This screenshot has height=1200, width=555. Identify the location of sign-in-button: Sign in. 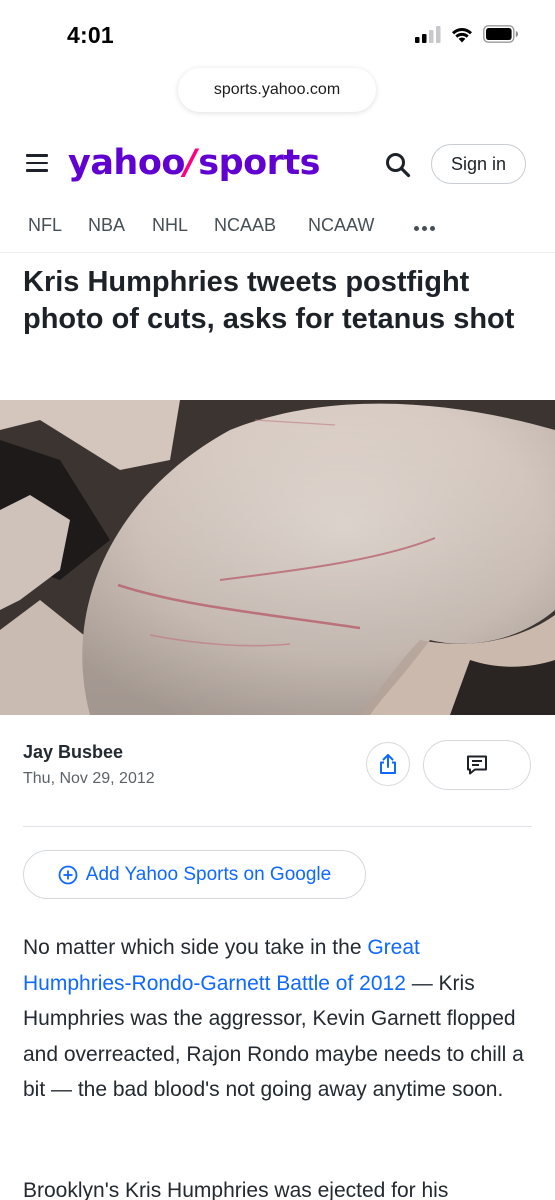
(478, 164).